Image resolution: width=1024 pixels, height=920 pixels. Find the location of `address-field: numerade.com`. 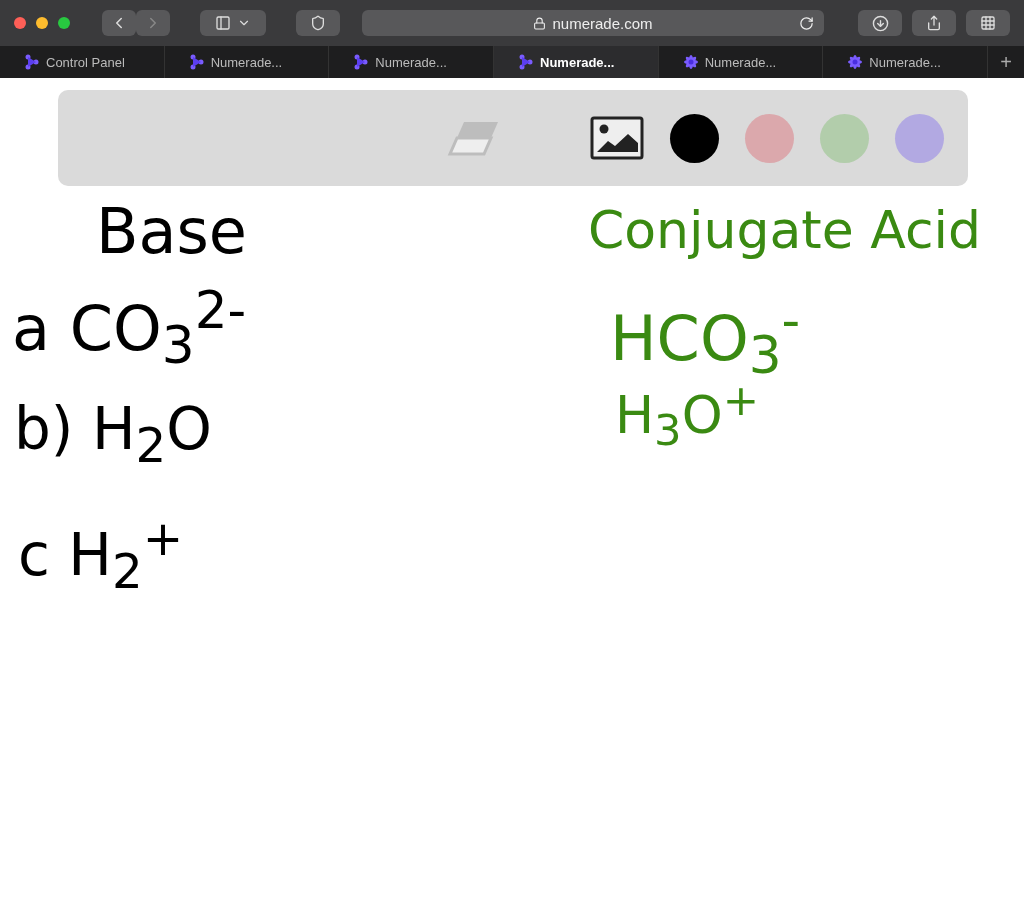

address-field: numerade.com is located at coordinates (593, 23).